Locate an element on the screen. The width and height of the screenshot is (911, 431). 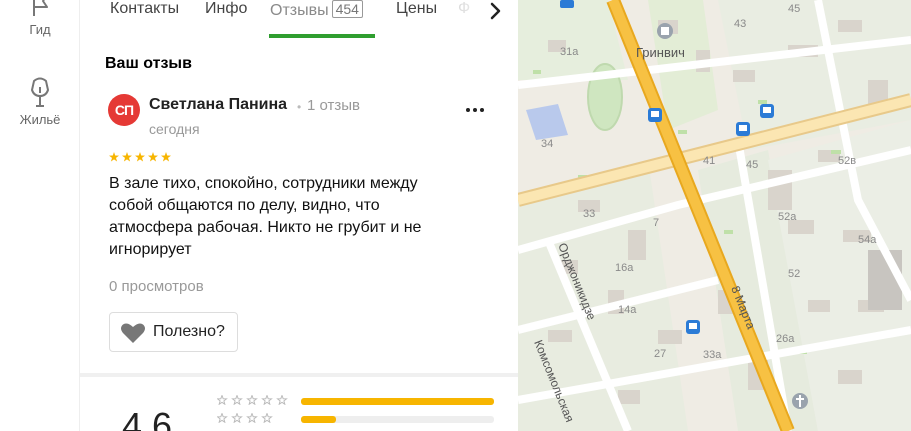
tab-reviews-label: Отзывы is located at coordinates (299, 10).